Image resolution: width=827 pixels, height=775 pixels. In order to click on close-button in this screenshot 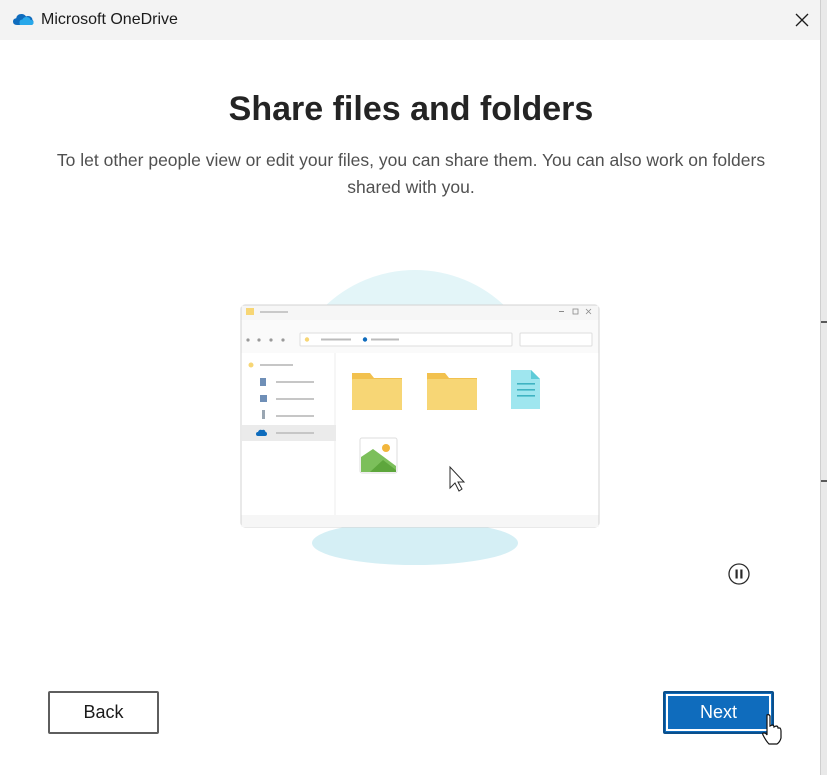, I will do `click(802, 20)`.